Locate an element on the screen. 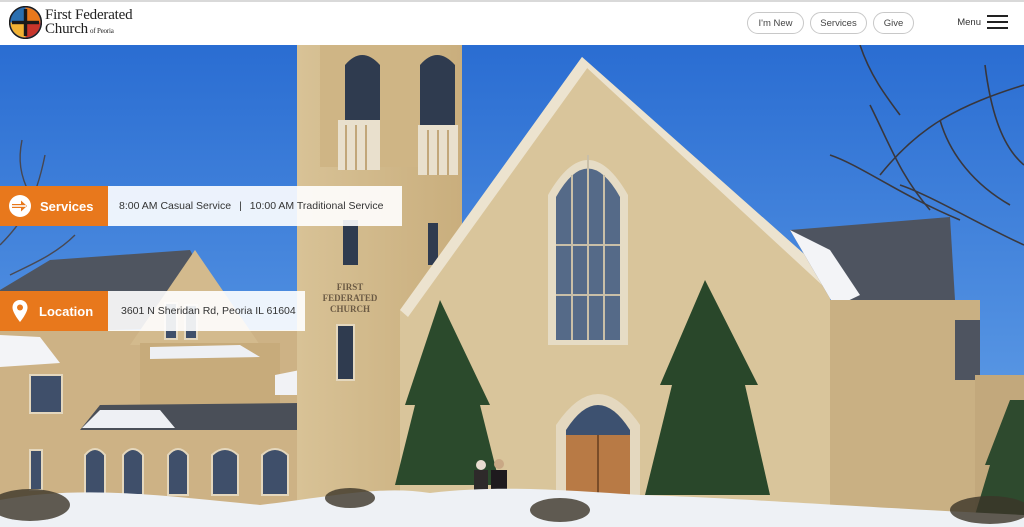 This screenshot has height=527, width=1024. services-button: Services is located at coordinates (838, 23).